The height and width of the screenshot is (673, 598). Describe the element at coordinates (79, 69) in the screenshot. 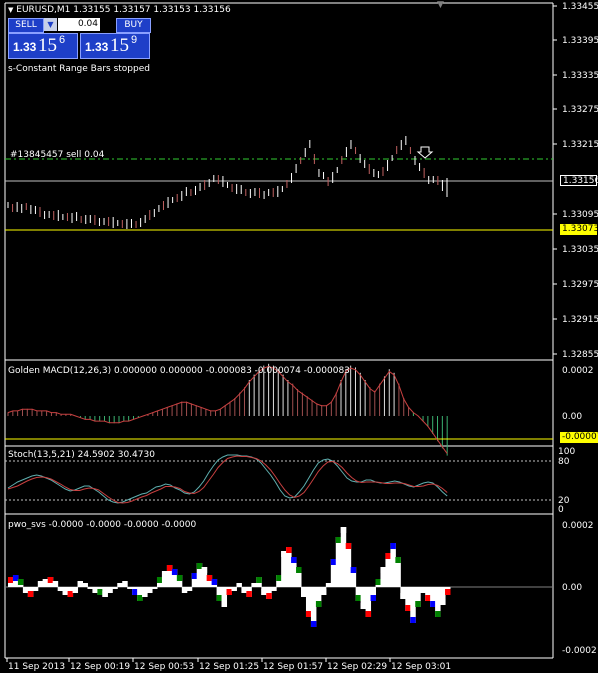

I see `status-text: s-Constant Range Bars stopped` at that location.